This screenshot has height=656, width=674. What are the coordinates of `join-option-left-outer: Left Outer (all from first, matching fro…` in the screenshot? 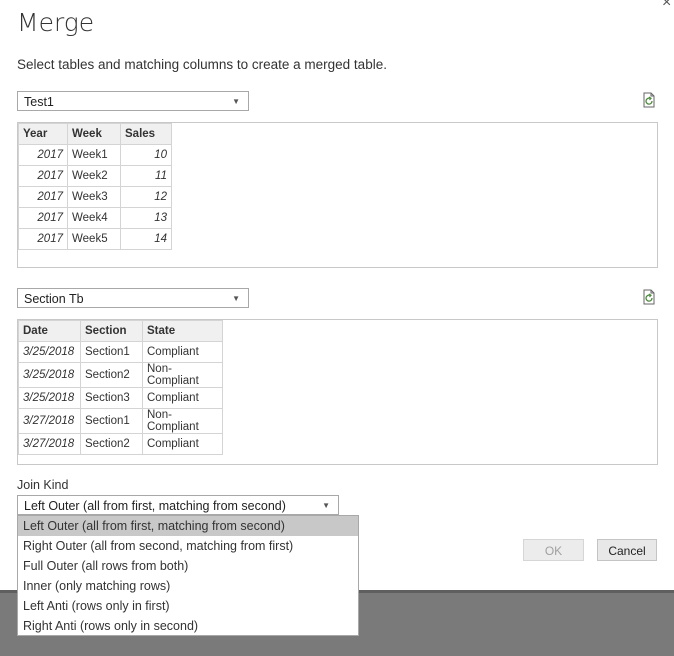 It's located at (188, 526).